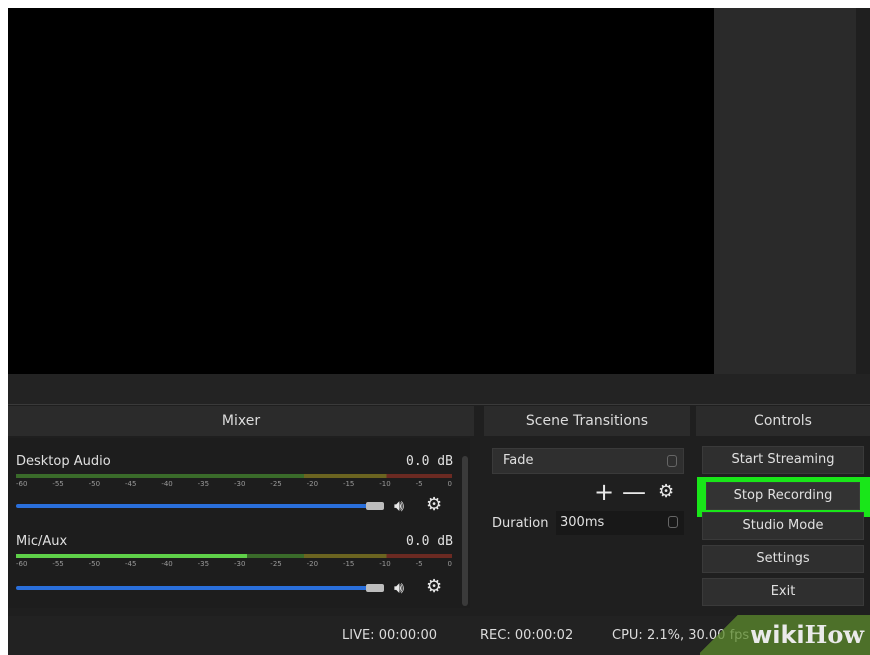 This screenshot has width=870, height=655. Describe the element at coordinates (234, 476) in the screenshot. I see `volume-meter-desktop-audio` at that location.